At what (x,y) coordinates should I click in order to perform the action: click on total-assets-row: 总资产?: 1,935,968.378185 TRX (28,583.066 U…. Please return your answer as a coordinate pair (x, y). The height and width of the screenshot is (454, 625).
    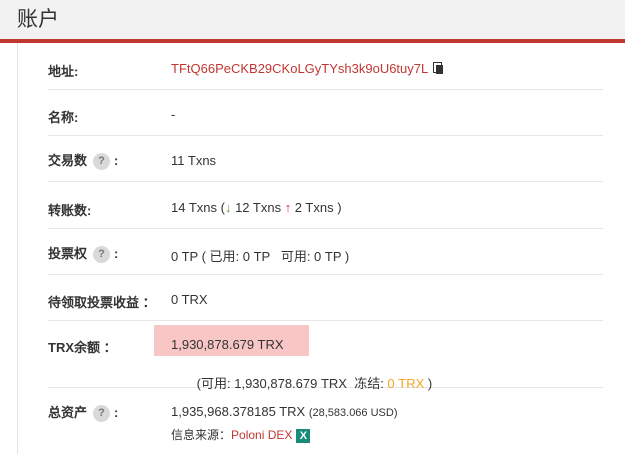
    Looking at the image, I should click on (325, 421).